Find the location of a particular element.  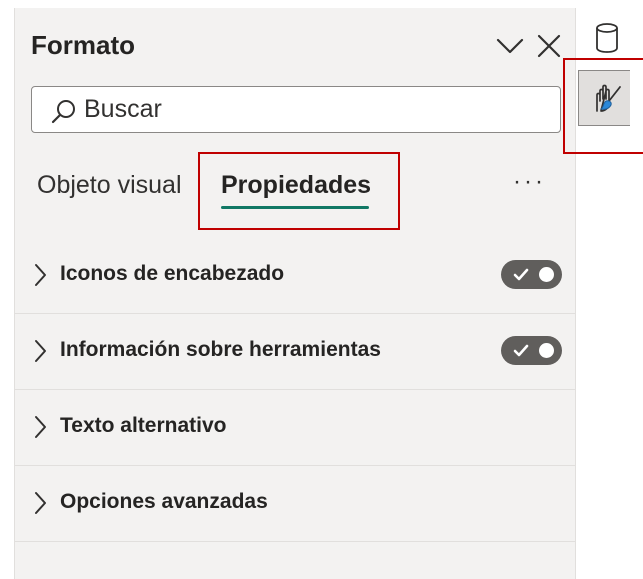

section-label: Iconos de encabezado is located at coordinates (172, 273).